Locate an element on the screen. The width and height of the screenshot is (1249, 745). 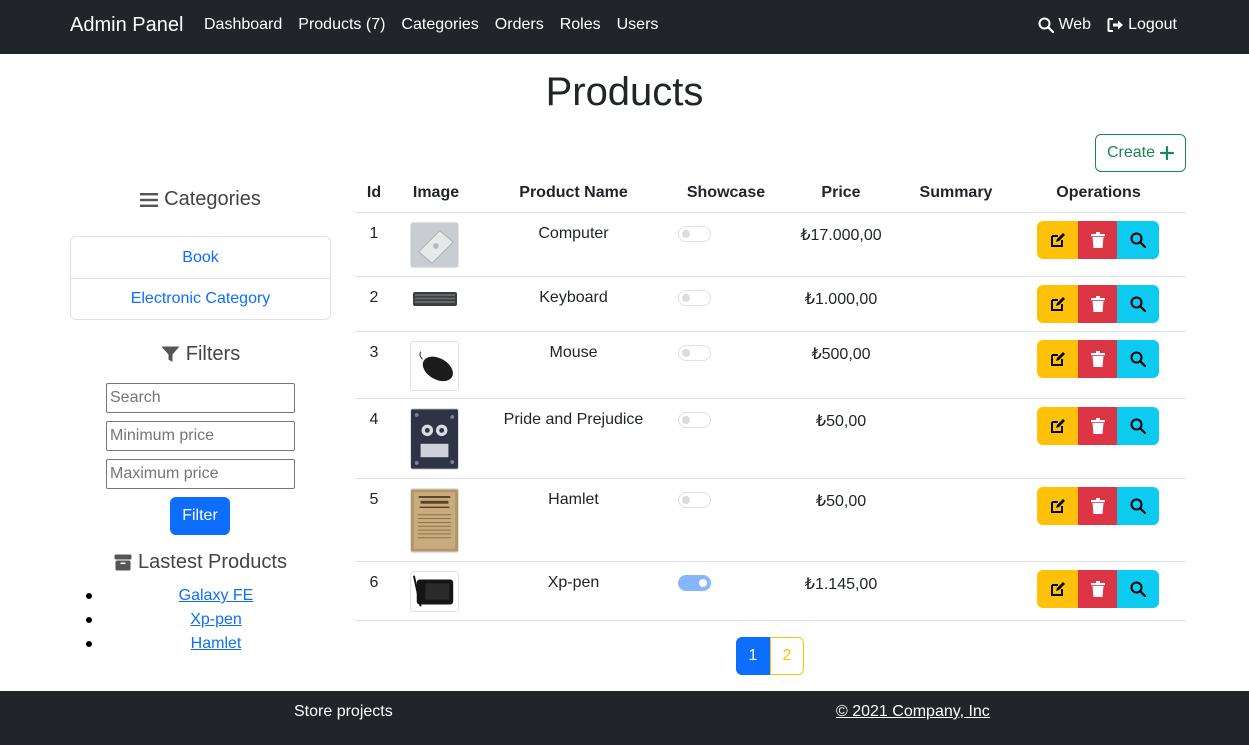
table-row: 5 Hamlet ₺50,00 is located at coordinates (770, 520).